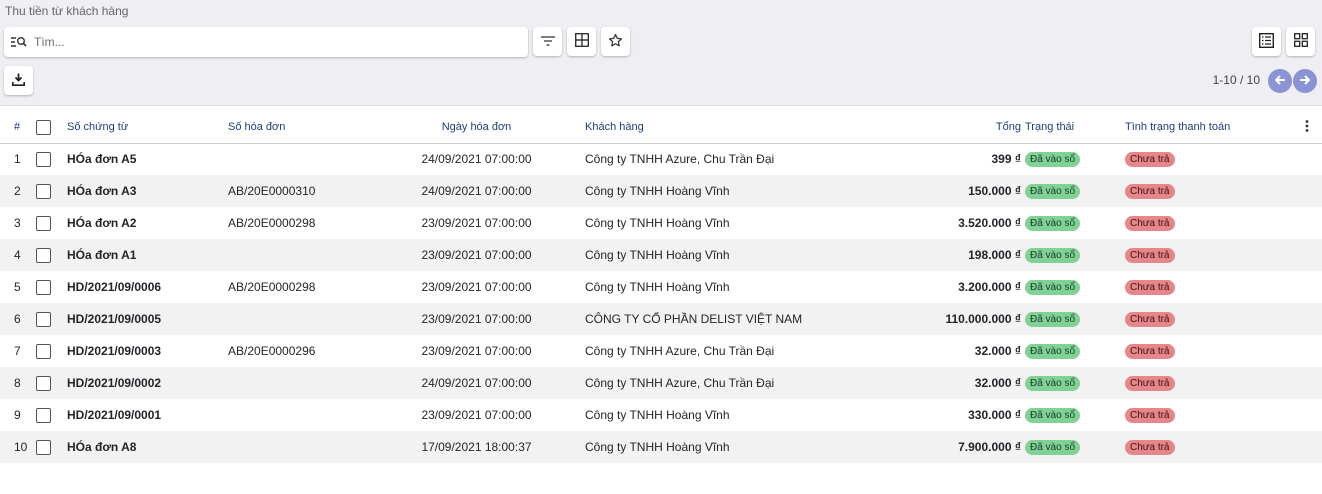 This screenshot has width=1322, height=494. Describe the element at coordinates (18, 128) in the screenshot. I see `col-header-num: #` at that location.